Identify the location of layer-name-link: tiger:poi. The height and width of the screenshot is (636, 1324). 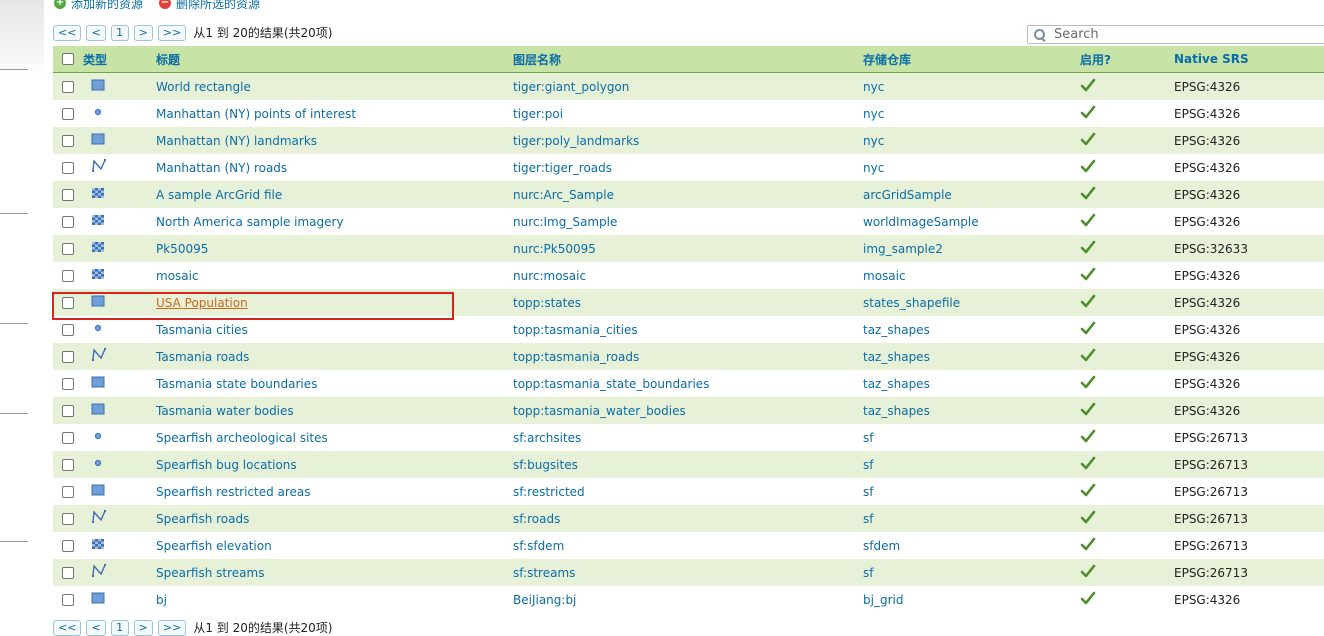
(538, 114).